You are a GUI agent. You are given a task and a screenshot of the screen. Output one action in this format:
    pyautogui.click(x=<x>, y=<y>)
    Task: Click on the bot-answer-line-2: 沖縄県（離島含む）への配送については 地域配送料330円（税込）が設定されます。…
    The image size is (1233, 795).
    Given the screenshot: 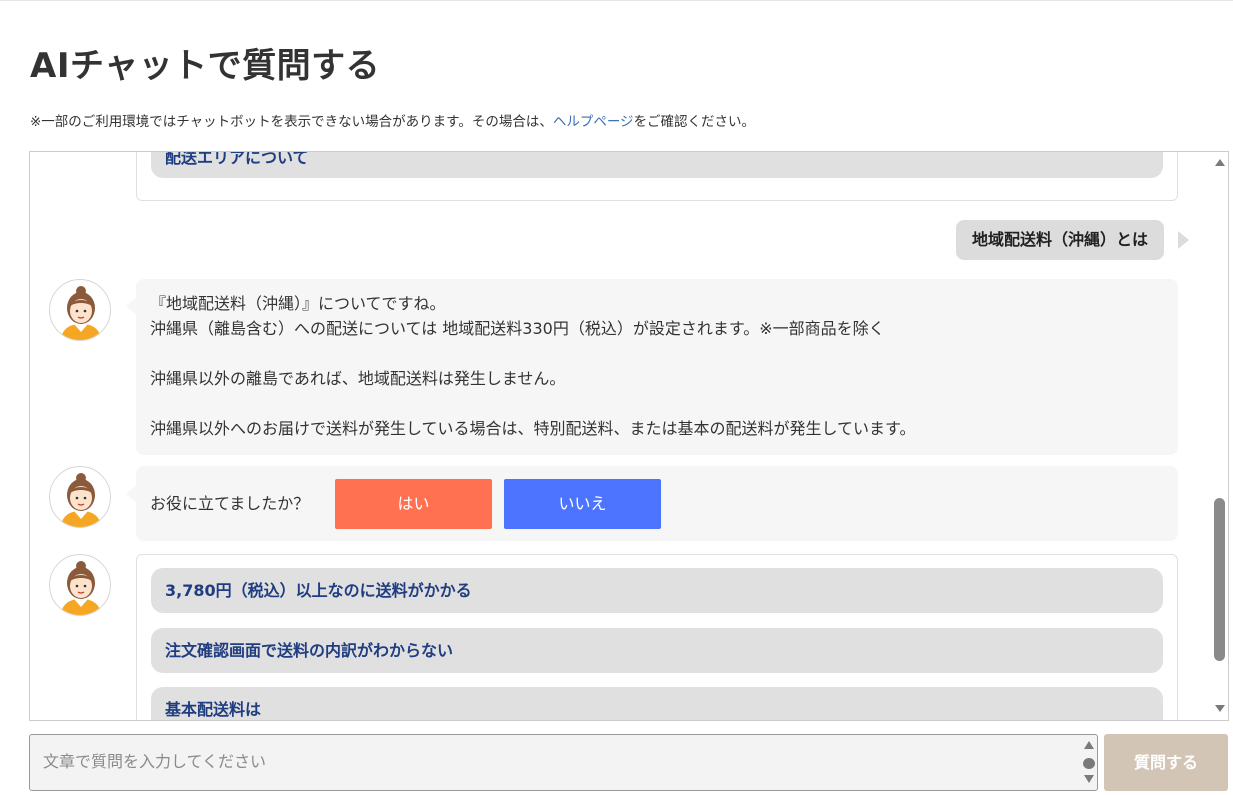 What is the action you would take?
    pyautogui.click(x=517, y=328)
    